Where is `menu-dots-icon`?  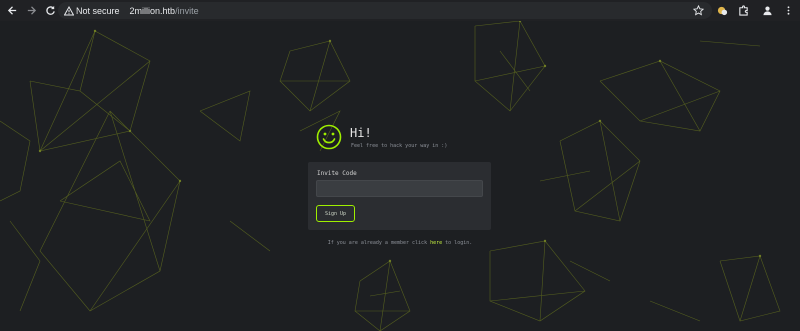 menu-dots-icon is located at coordinates (788, 10).